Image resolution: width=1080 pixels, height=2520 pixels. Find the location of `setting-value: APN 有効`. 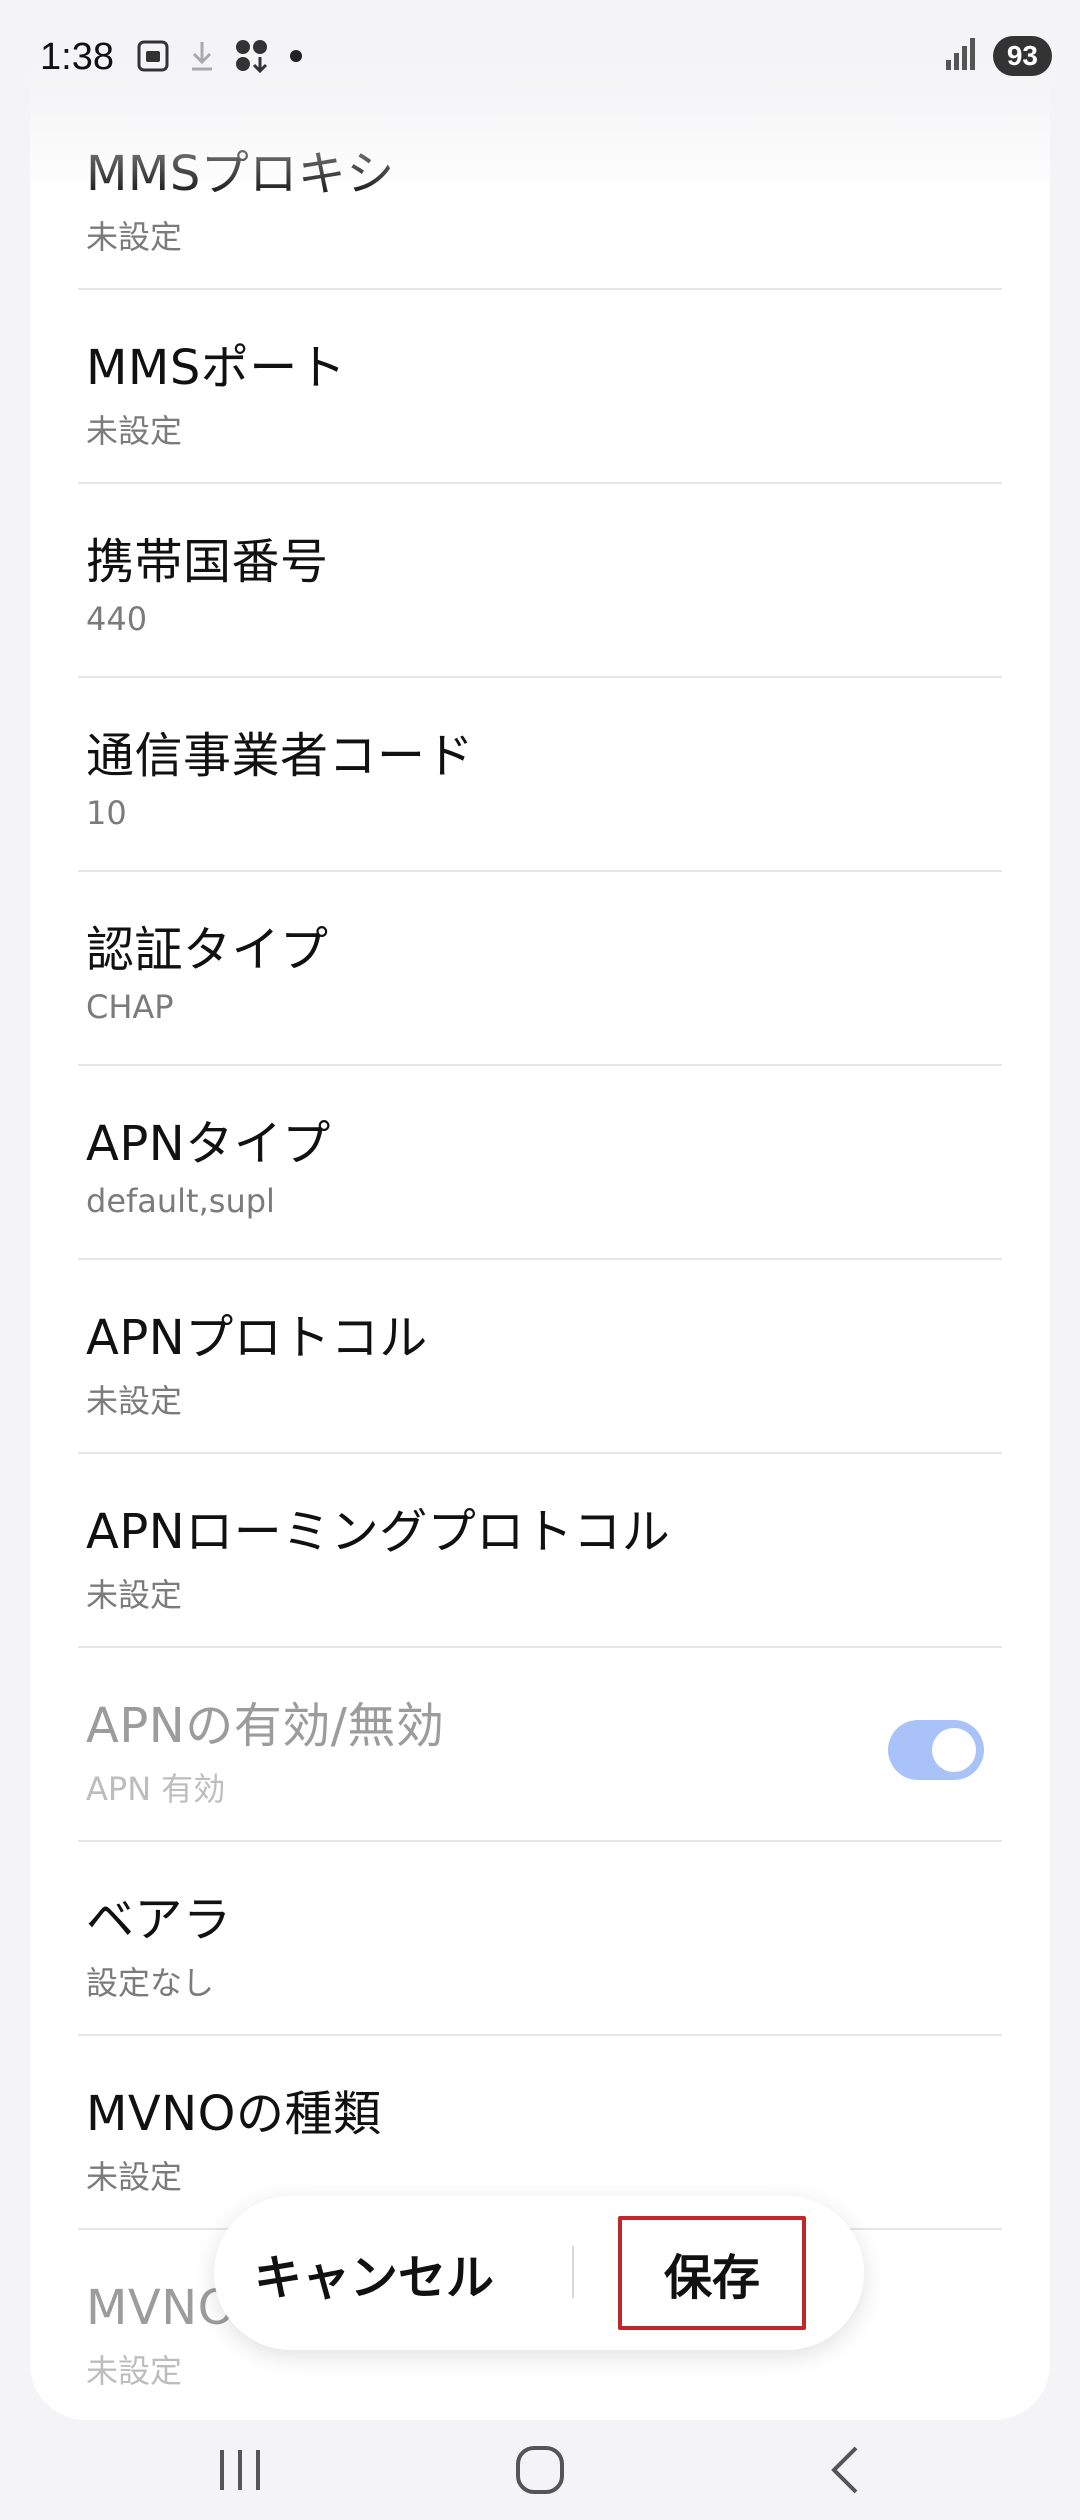

setting-value: APN 有効 is located at coordinates (156, 1789).